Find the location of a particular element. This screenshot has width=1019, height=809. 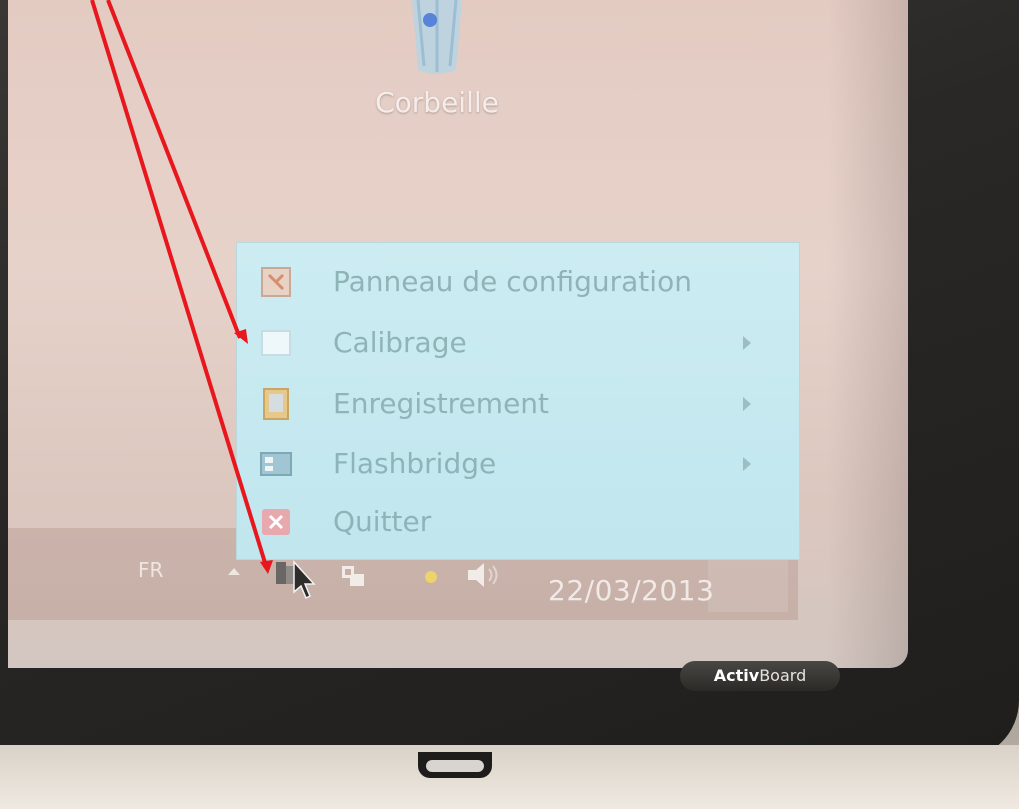

annotation-arrow-tray is located at coordinates (179, 283).